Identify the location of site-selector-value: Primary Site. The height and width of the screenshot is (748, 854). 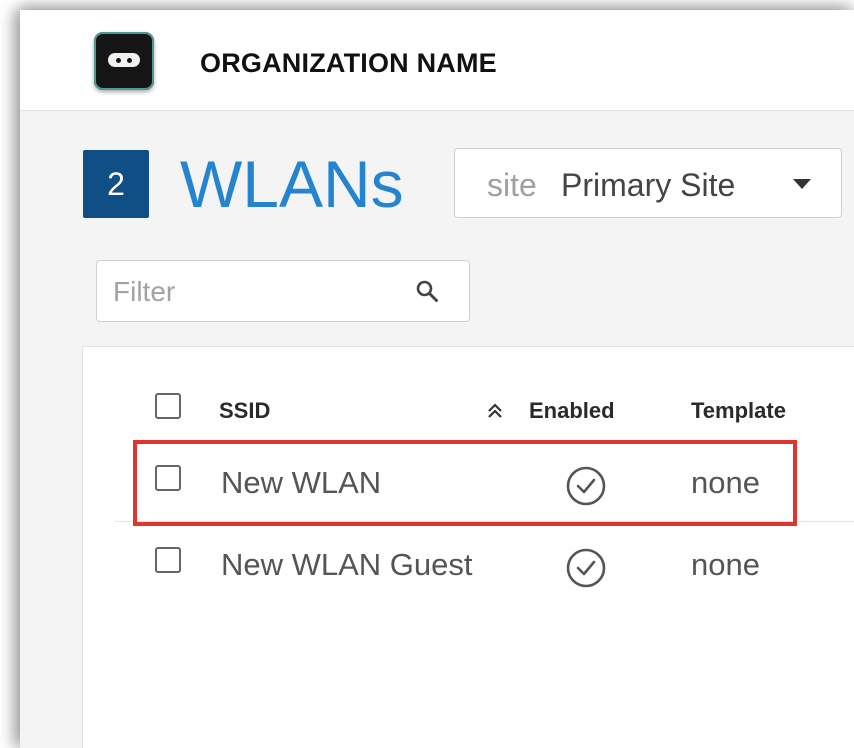
(648, 185).